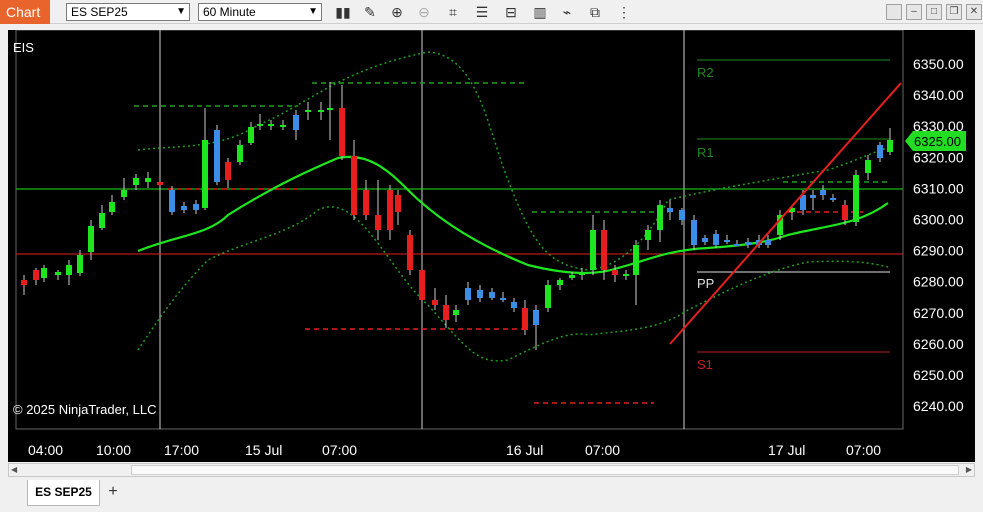 The width and height of the screenshot is (983, 512). Describe the element at coordinates (397, 12) in the screenshot. I see `zoom-in-icon: ⊕` at that location.